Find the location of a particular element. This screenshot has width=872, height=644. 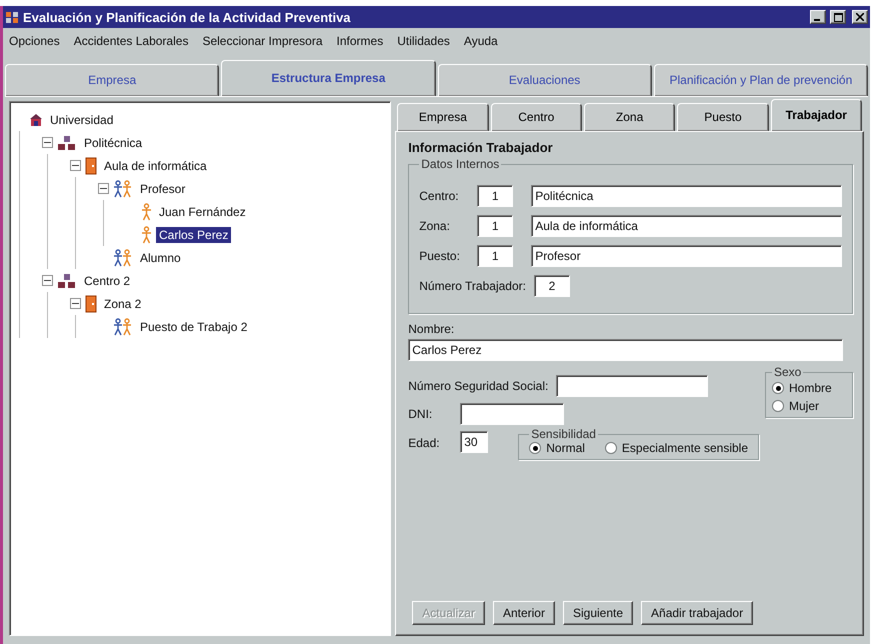

maximize-button is located at coordinates (838, 17).